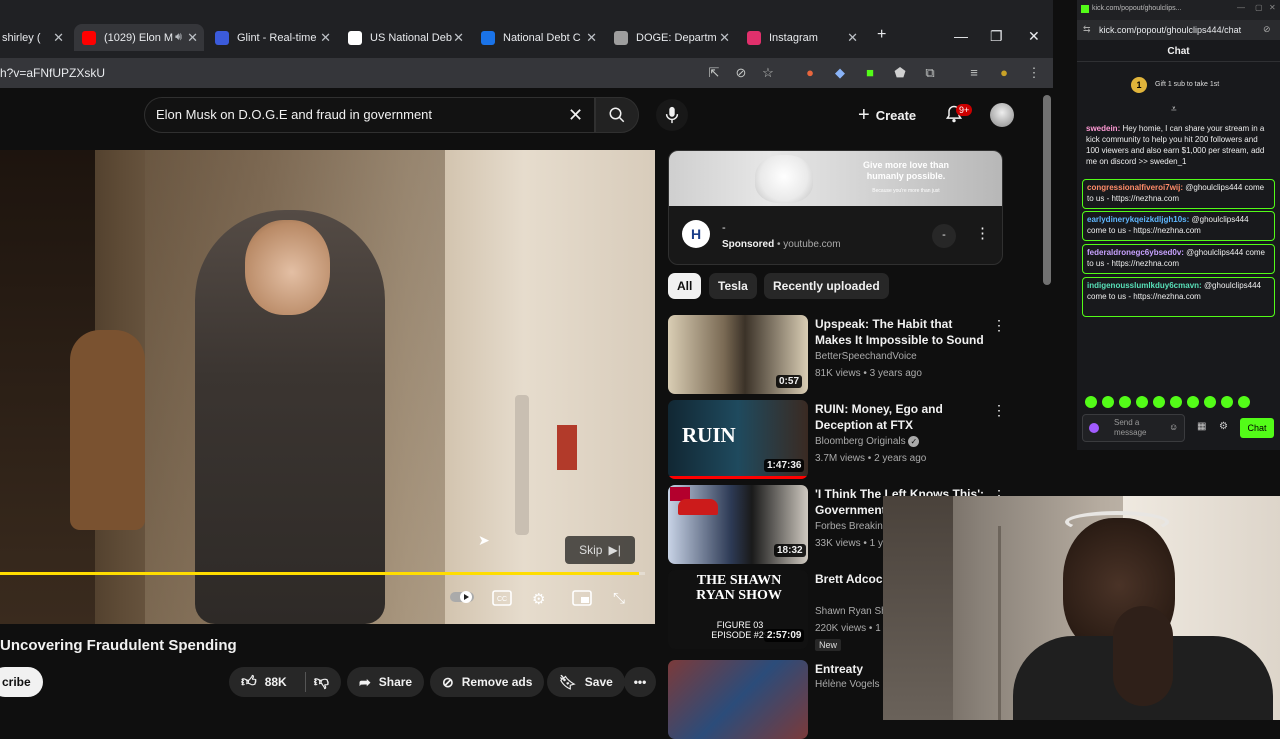  What do you see at coordinates (1034, 73) in the screenshot?
I see `browser-menu-icon: ⋮` at bounding box center [1034, 73].